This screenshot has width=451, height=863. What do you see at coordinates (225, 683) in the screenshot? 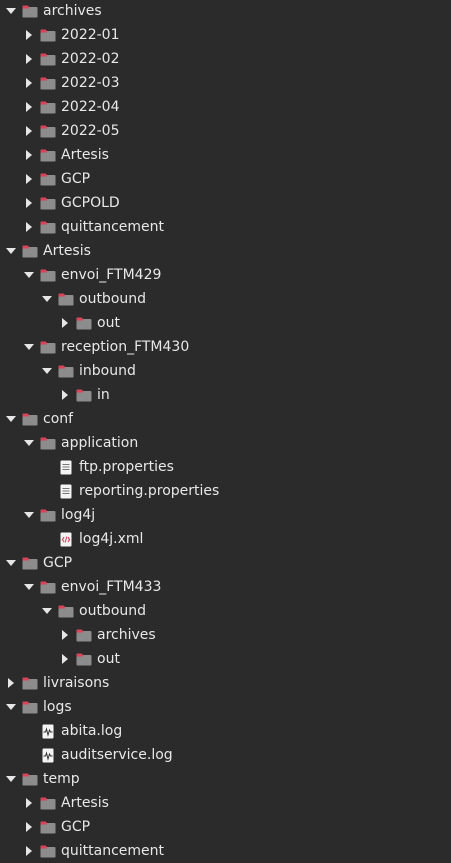
I see `folder-row-livraisons: livraisons` at bounding box center [225, 683].